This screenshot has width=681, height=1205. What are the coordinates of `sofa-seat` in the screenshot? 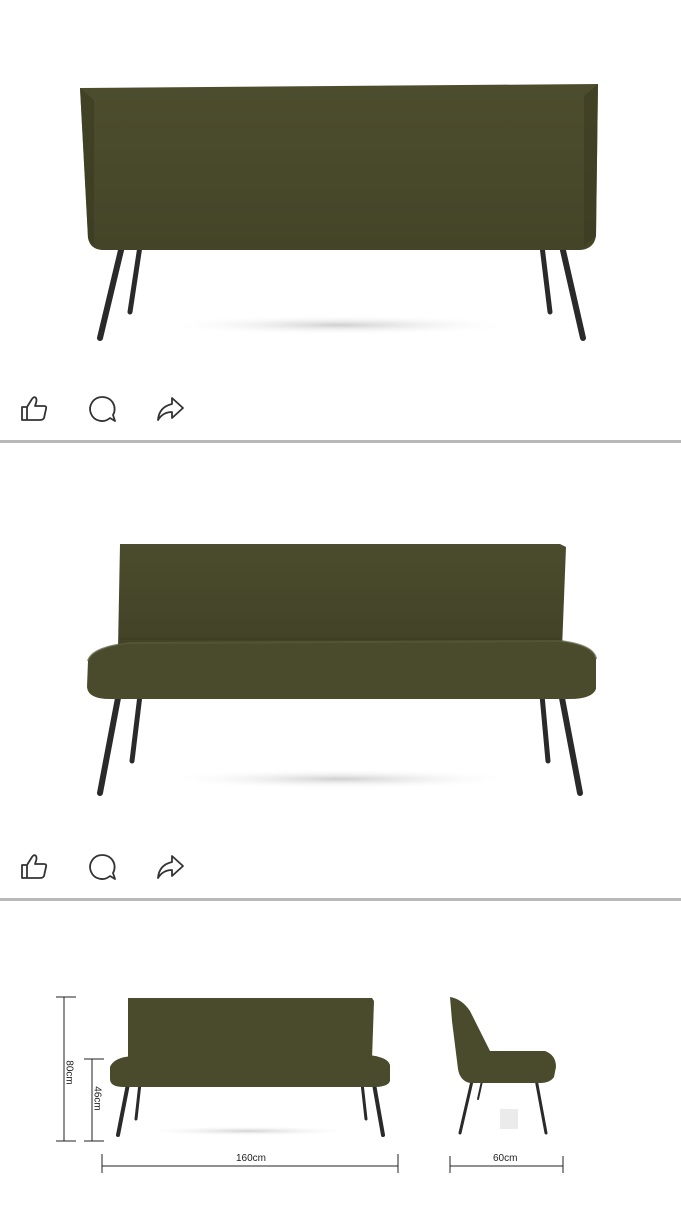 It's located at (341, 670).